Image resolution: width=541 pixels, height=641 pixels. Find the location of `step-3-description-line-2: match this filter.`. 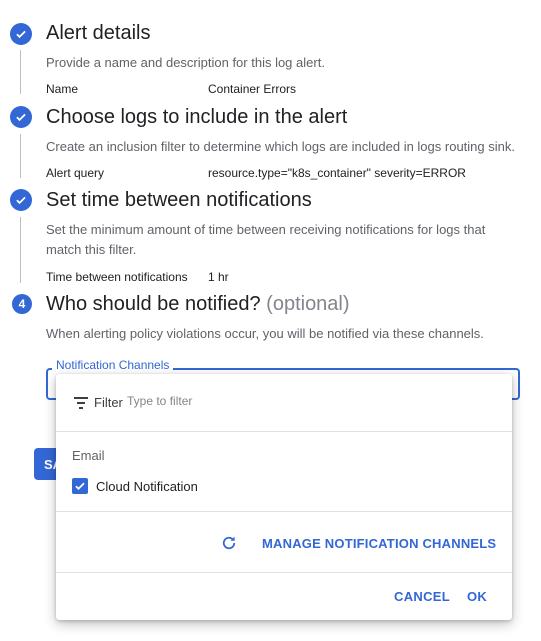

step-3-description-line-2: match this filter. is located at coordinates (91, 249).